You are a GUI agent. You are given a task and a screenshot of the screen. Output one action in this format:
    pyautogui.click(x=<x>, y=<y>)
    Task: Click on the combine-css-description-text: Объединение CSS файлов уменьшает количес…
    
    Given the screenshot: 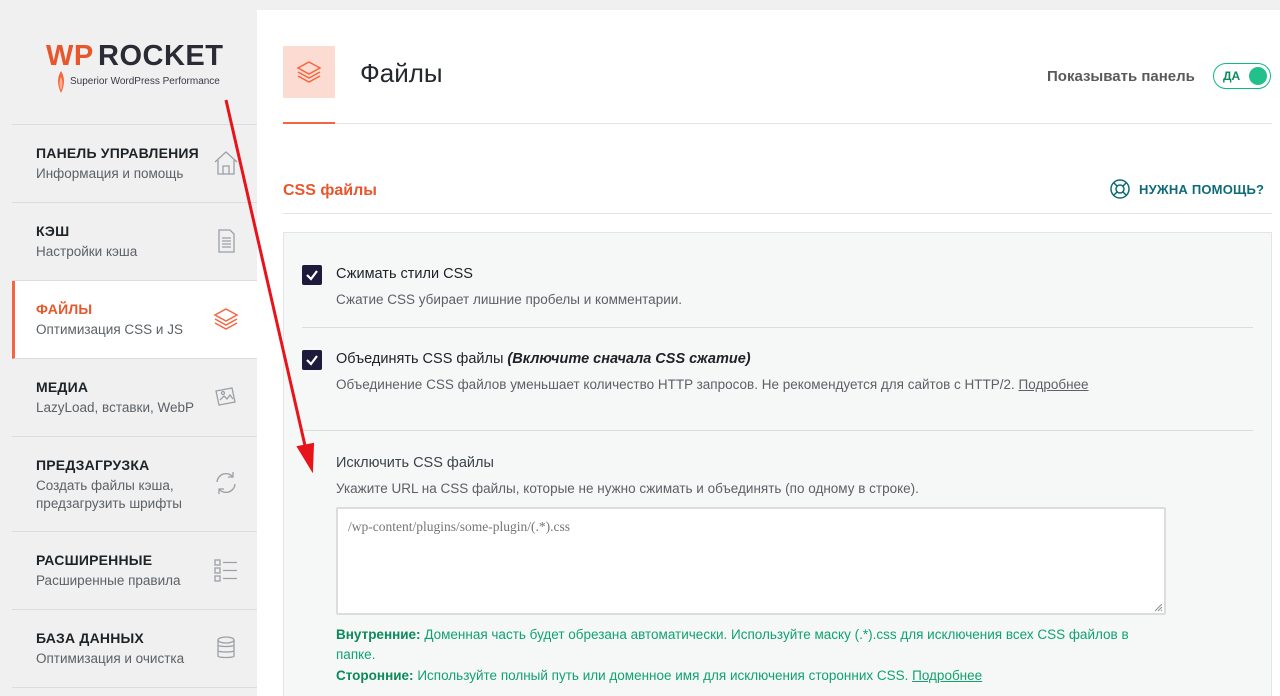 What is the action you would take?
    pyautogui.click(x=675, y=384)
    